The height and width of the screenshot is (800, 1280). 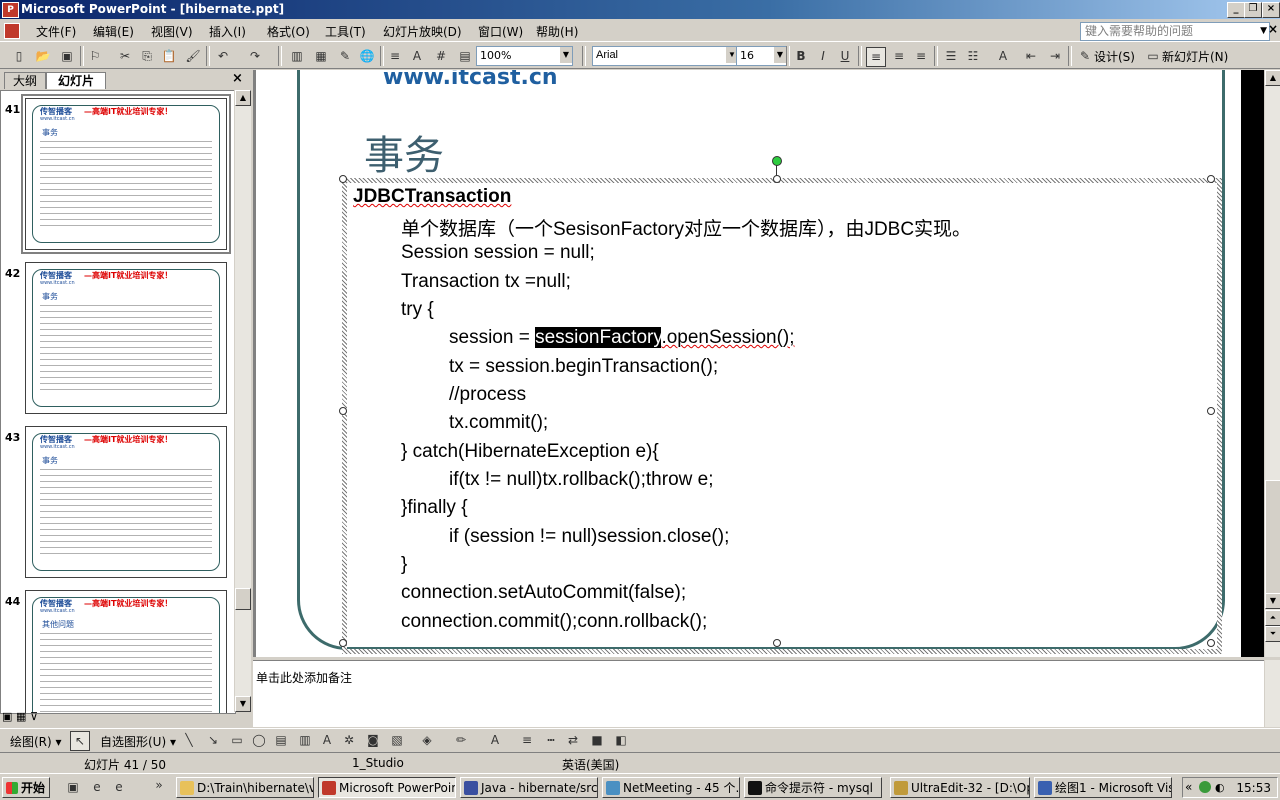 What do you see at coordinates (237, 78) in the screenshot?
I see `close-pane-icon: ×` at bounding box center [237, 78].